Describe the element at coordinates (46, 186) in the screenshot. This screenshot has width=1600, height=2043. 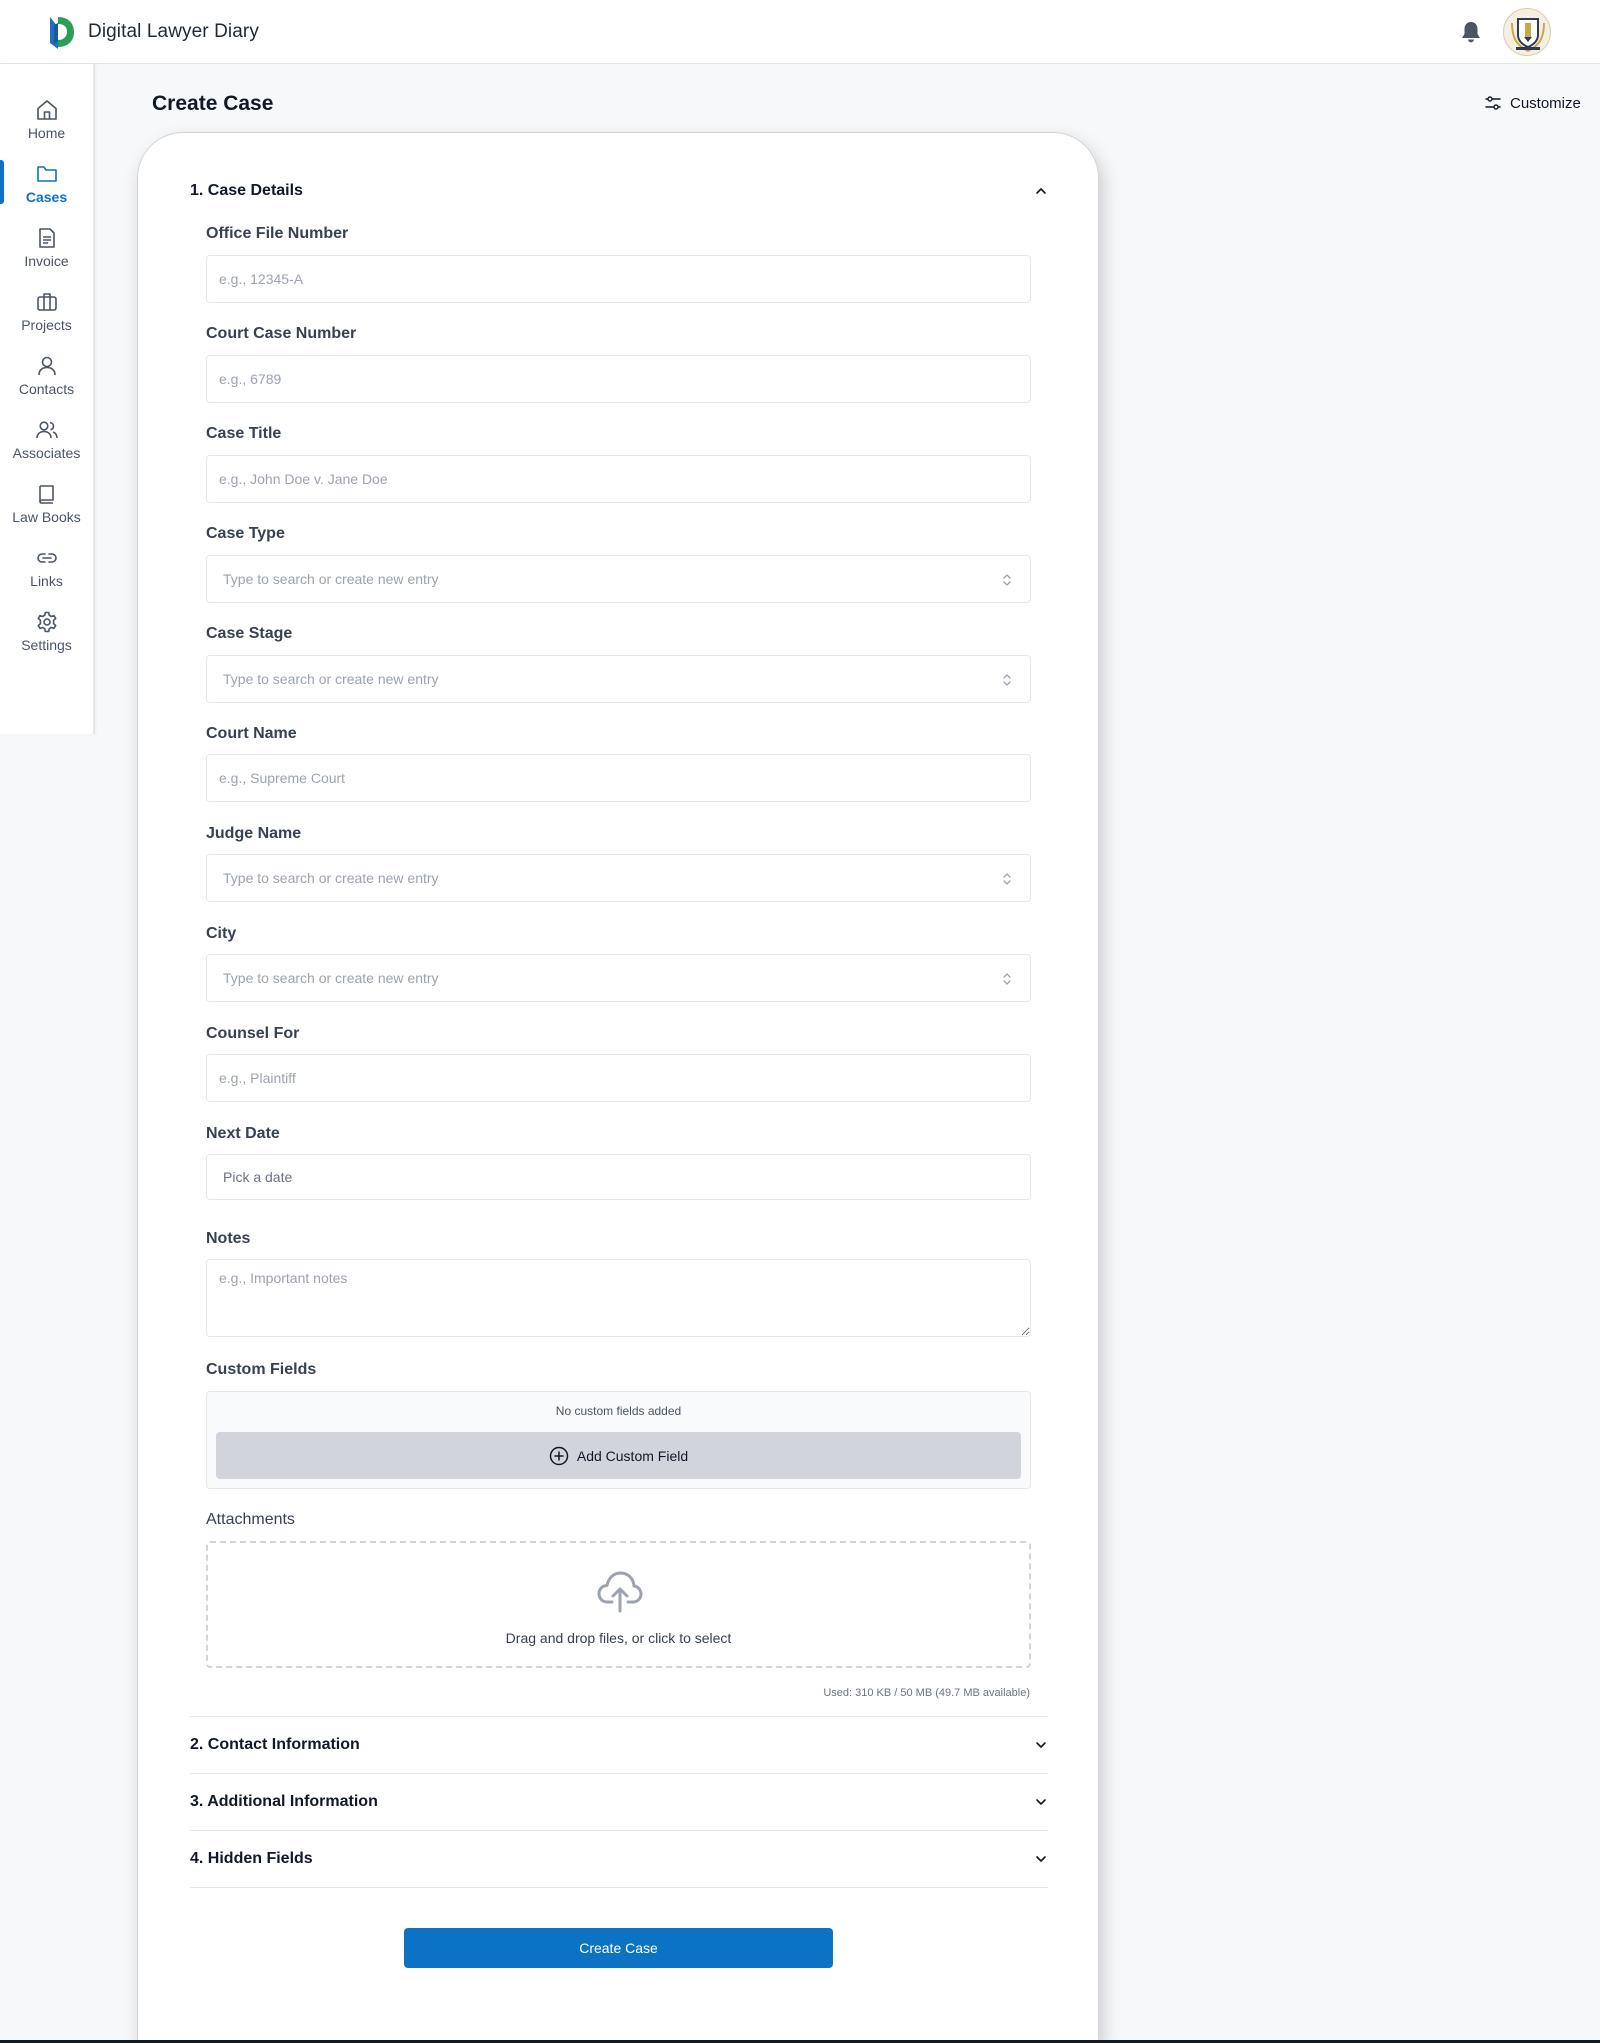
I see `sidebar-item-cases: Cases` at that location.